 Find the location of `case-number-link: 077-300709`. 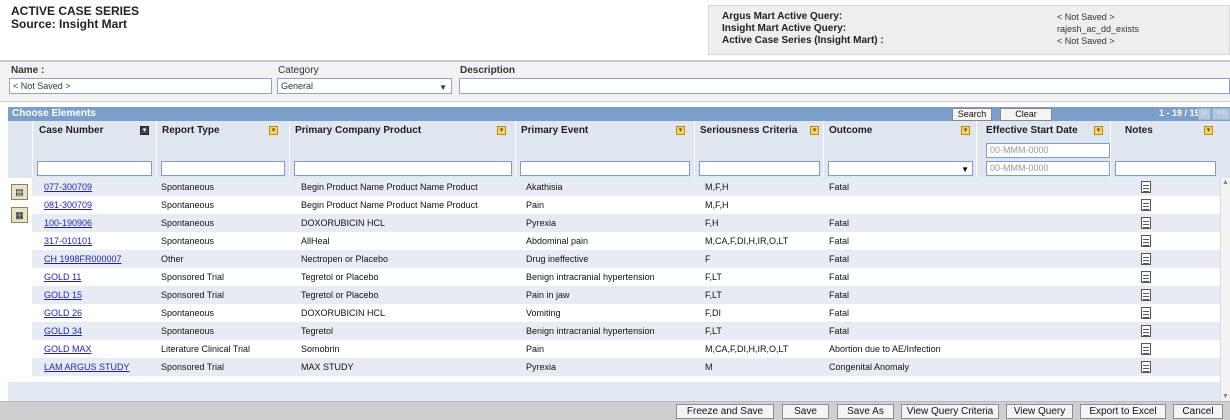

case-number-link: 077-300709 is located at coordinates (68, 187).